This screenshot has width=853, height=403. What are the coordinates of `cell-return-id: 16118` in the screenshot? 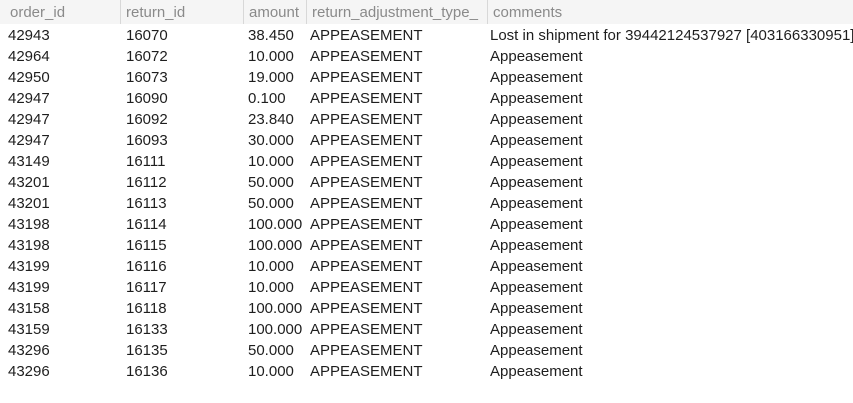 It's located at (146, 308).